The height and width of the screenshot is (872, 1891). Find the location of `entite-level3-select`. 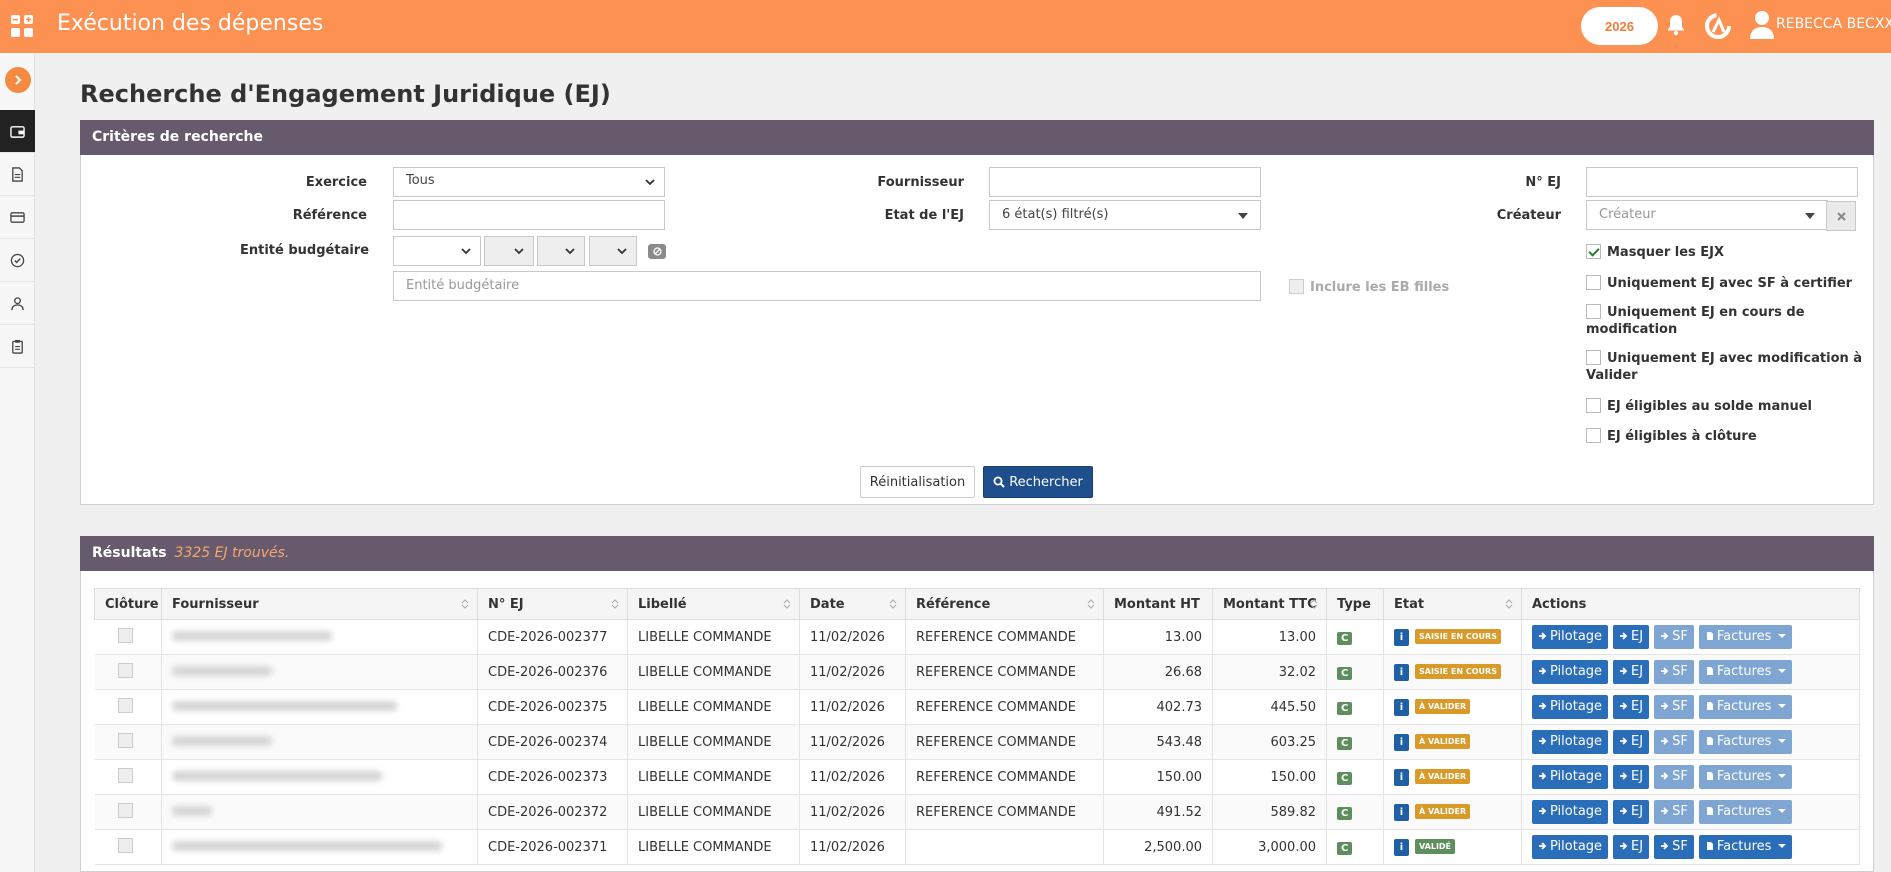

entite-level3-select is located at coordinates (561, 251).